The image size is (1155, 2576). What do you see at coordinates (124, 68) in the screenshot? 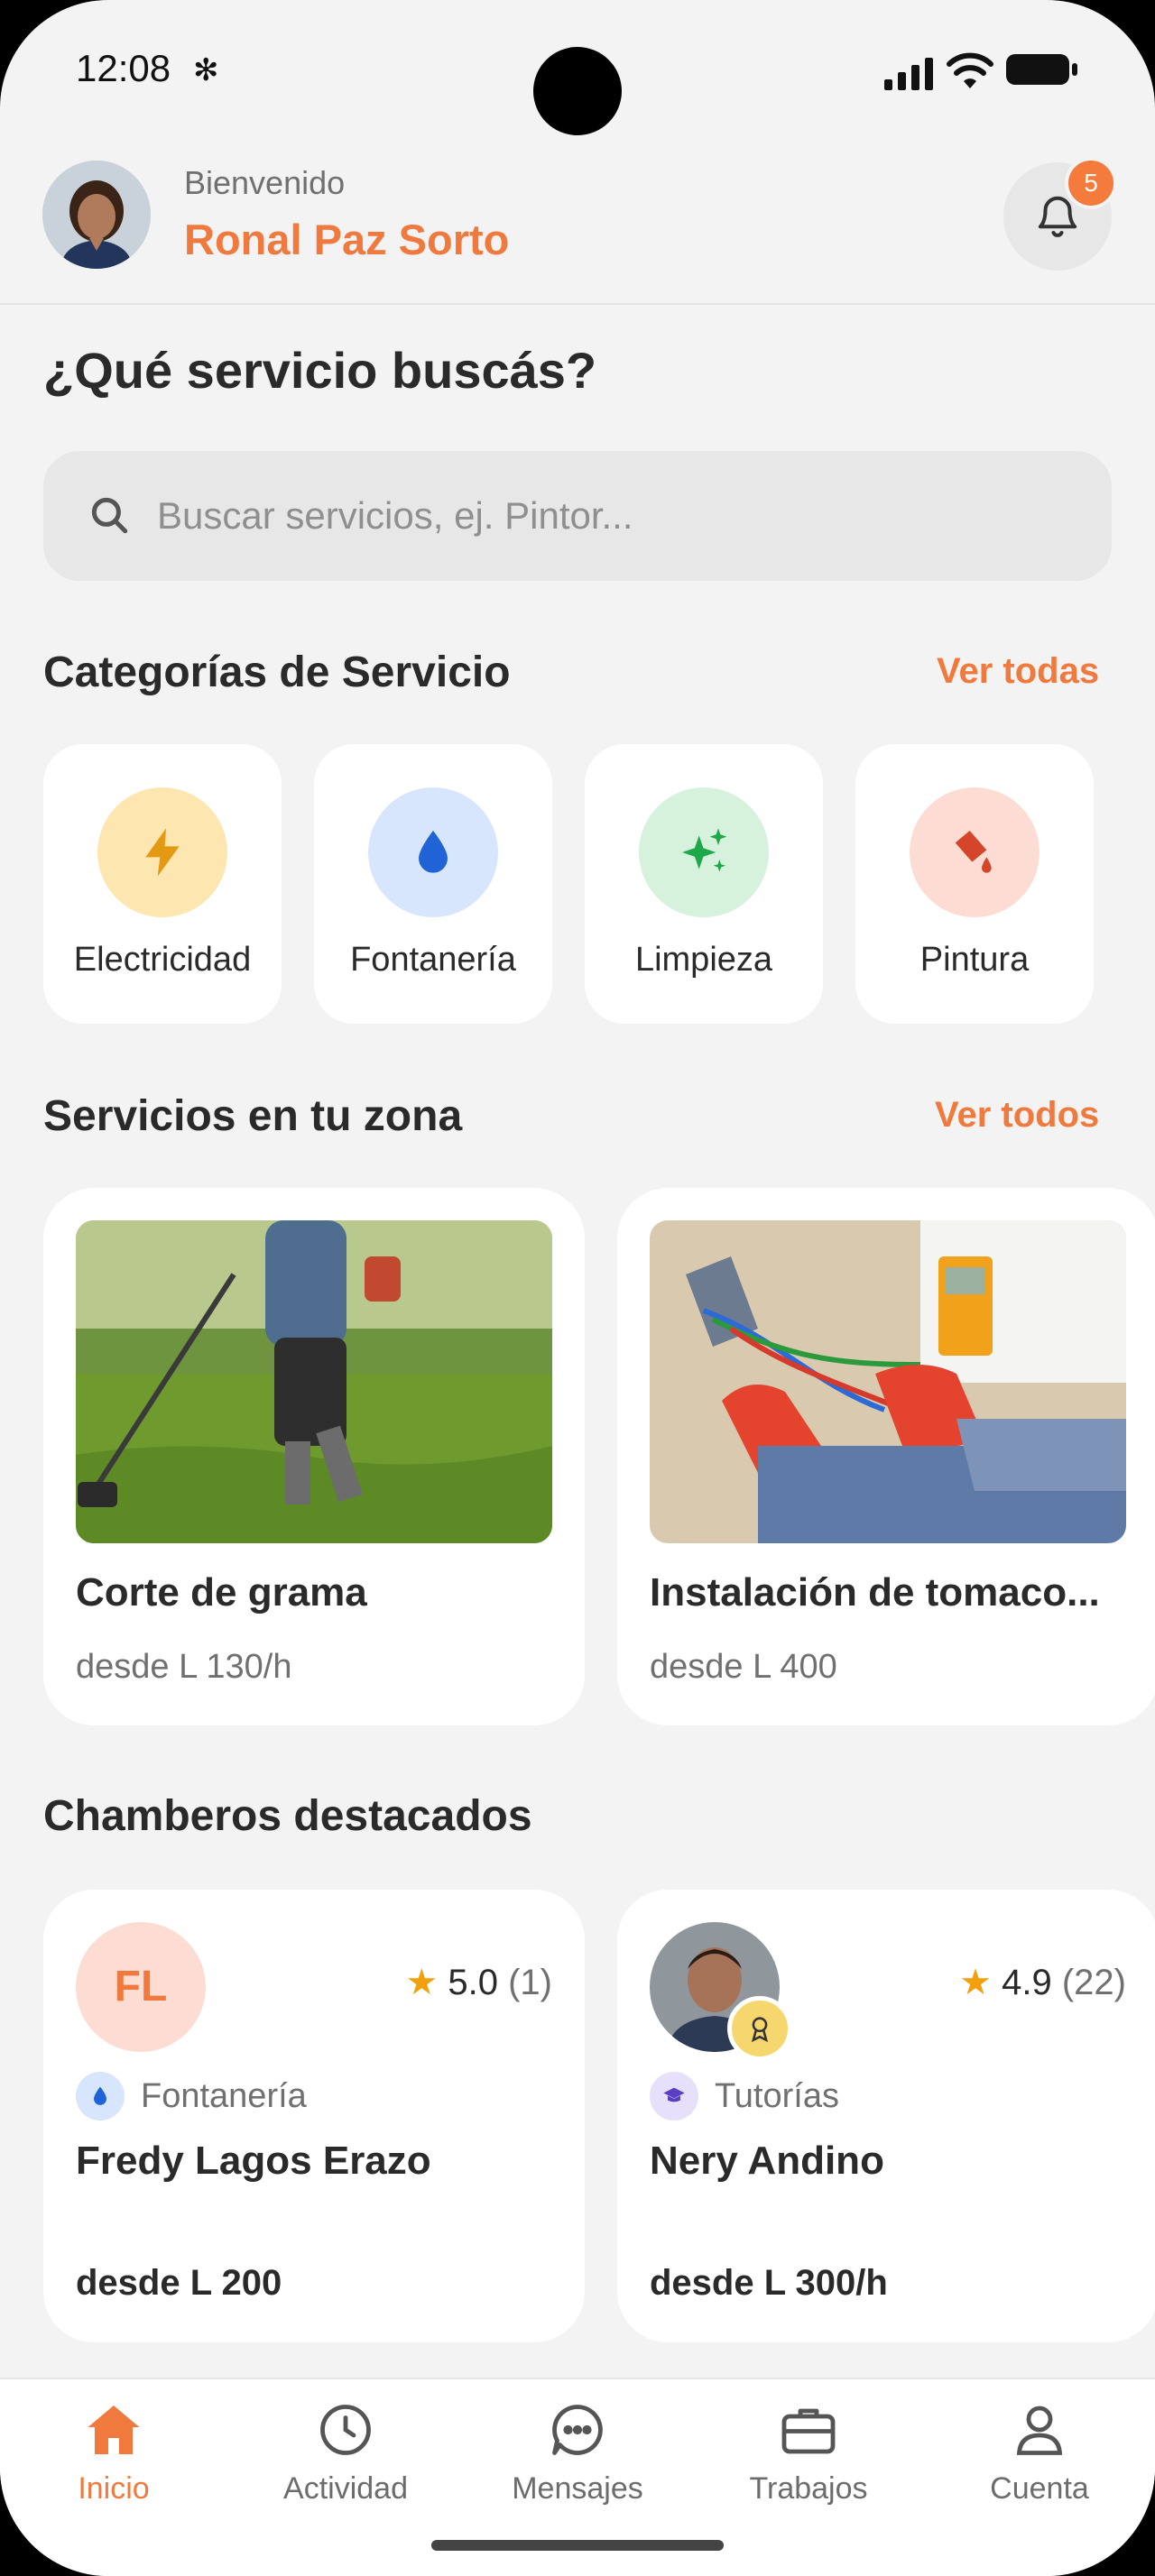
I see `status-time: 12:08` at bounding box center [124, 68].